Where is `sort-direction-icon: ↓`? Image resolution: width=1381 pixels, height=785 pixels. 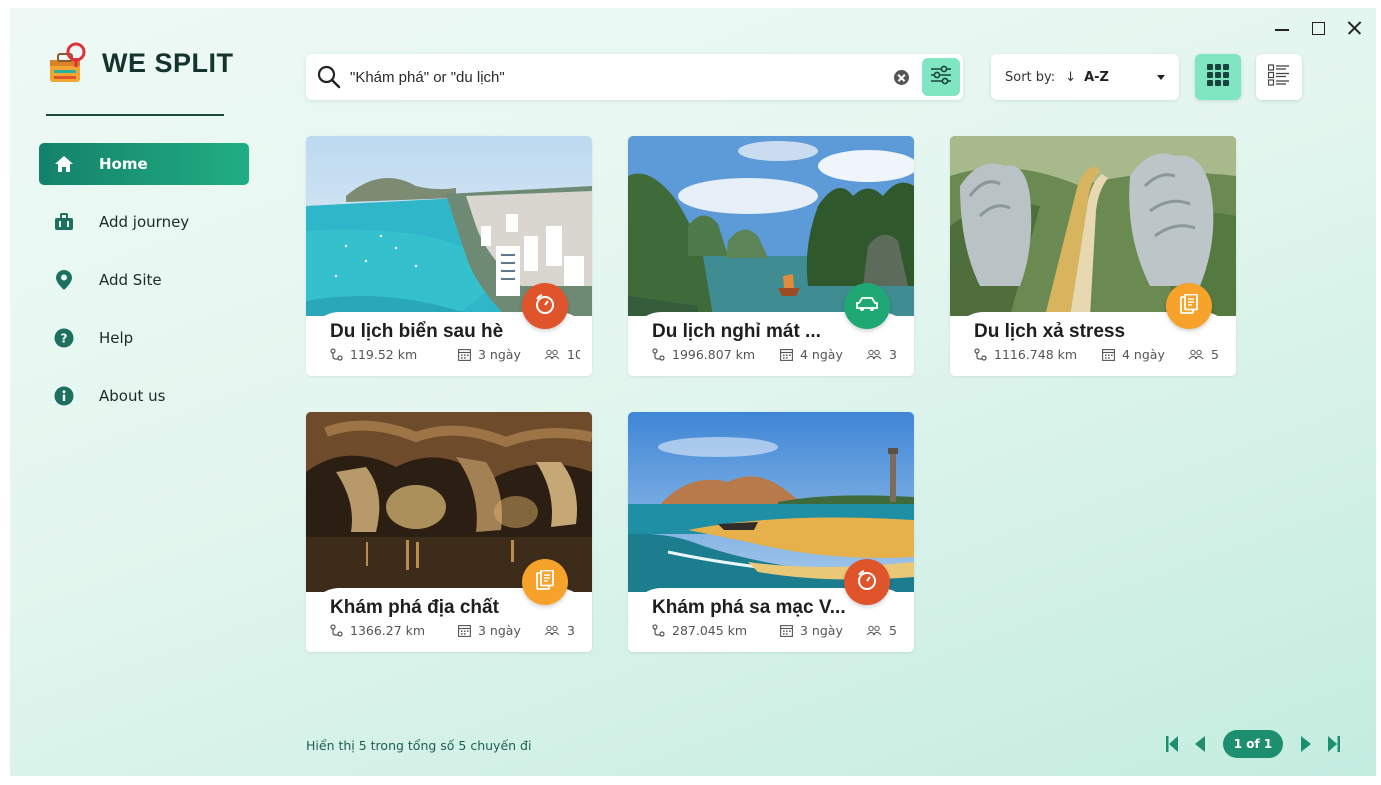
sort-direction-icon: ↓ is located at coordinates (1071, 77).